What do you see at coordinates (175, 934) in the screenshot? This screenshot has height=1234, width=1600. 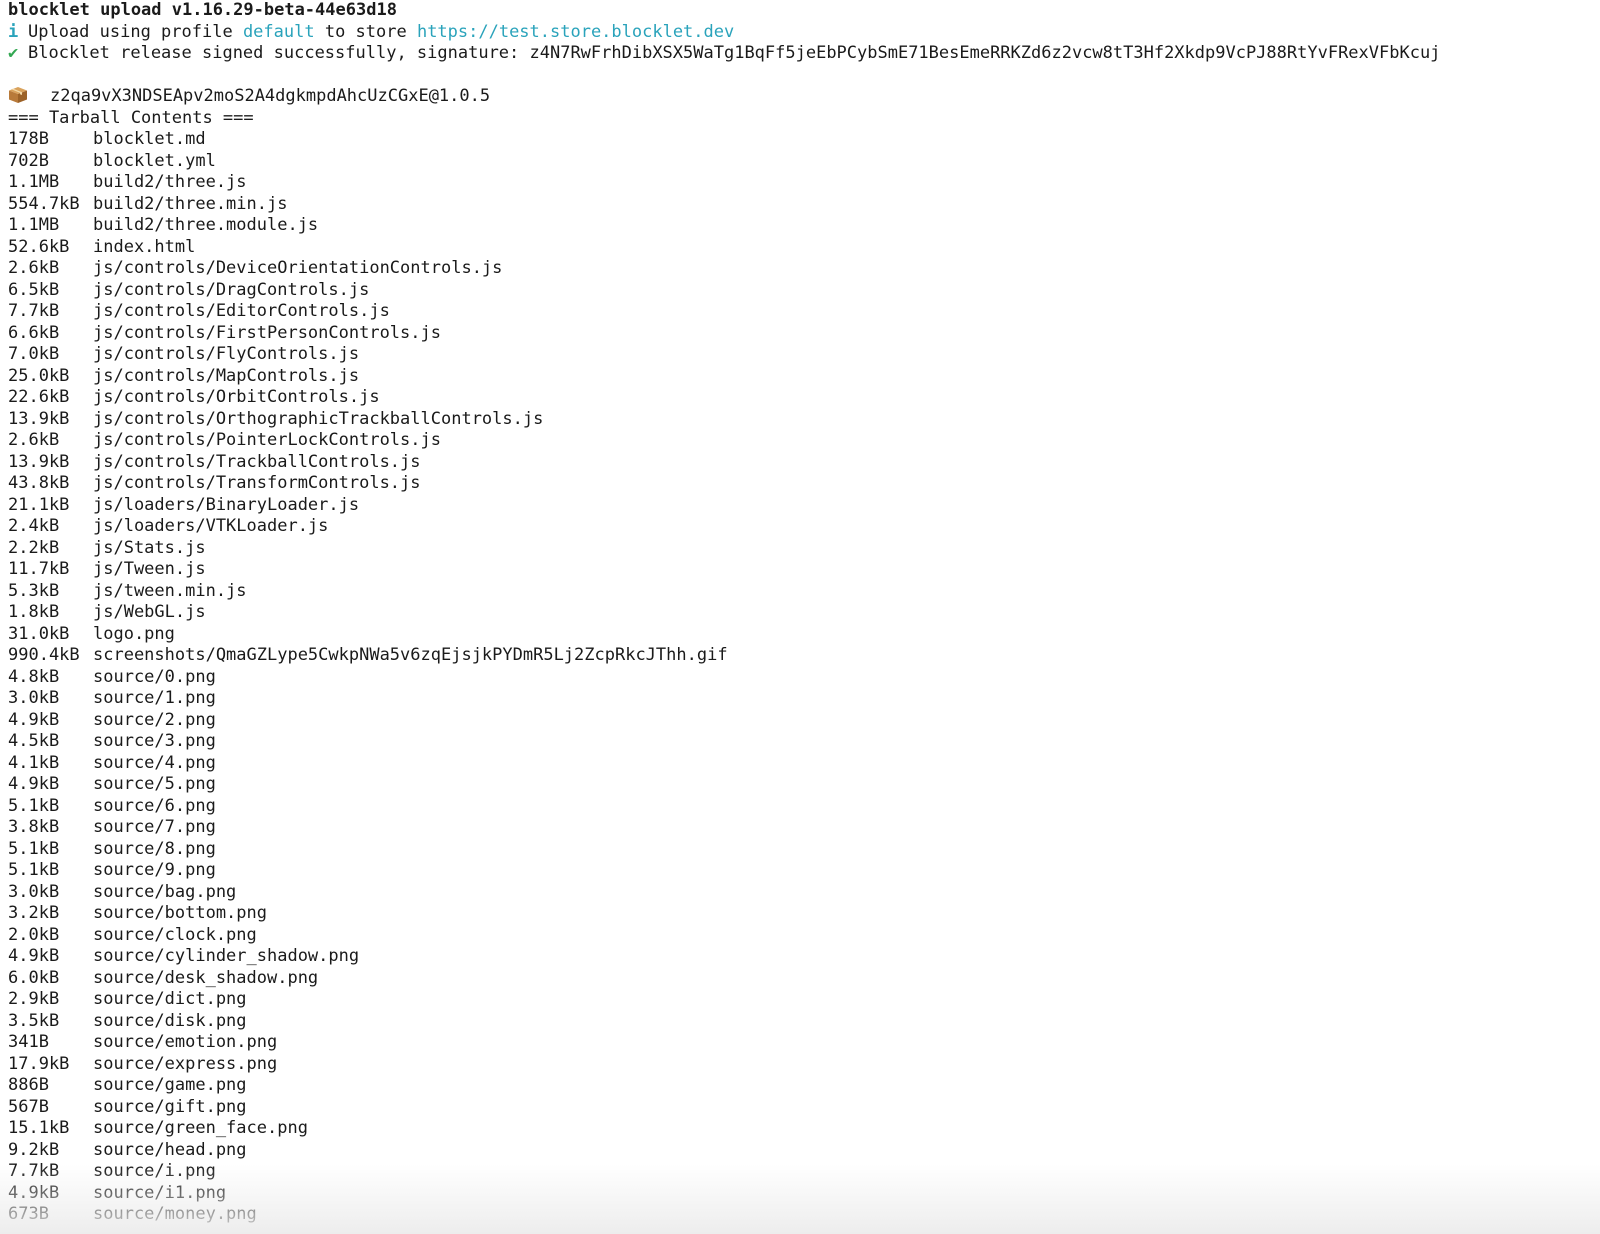 I see `file-path: source/clock.png` at bounding box center [175, 934].